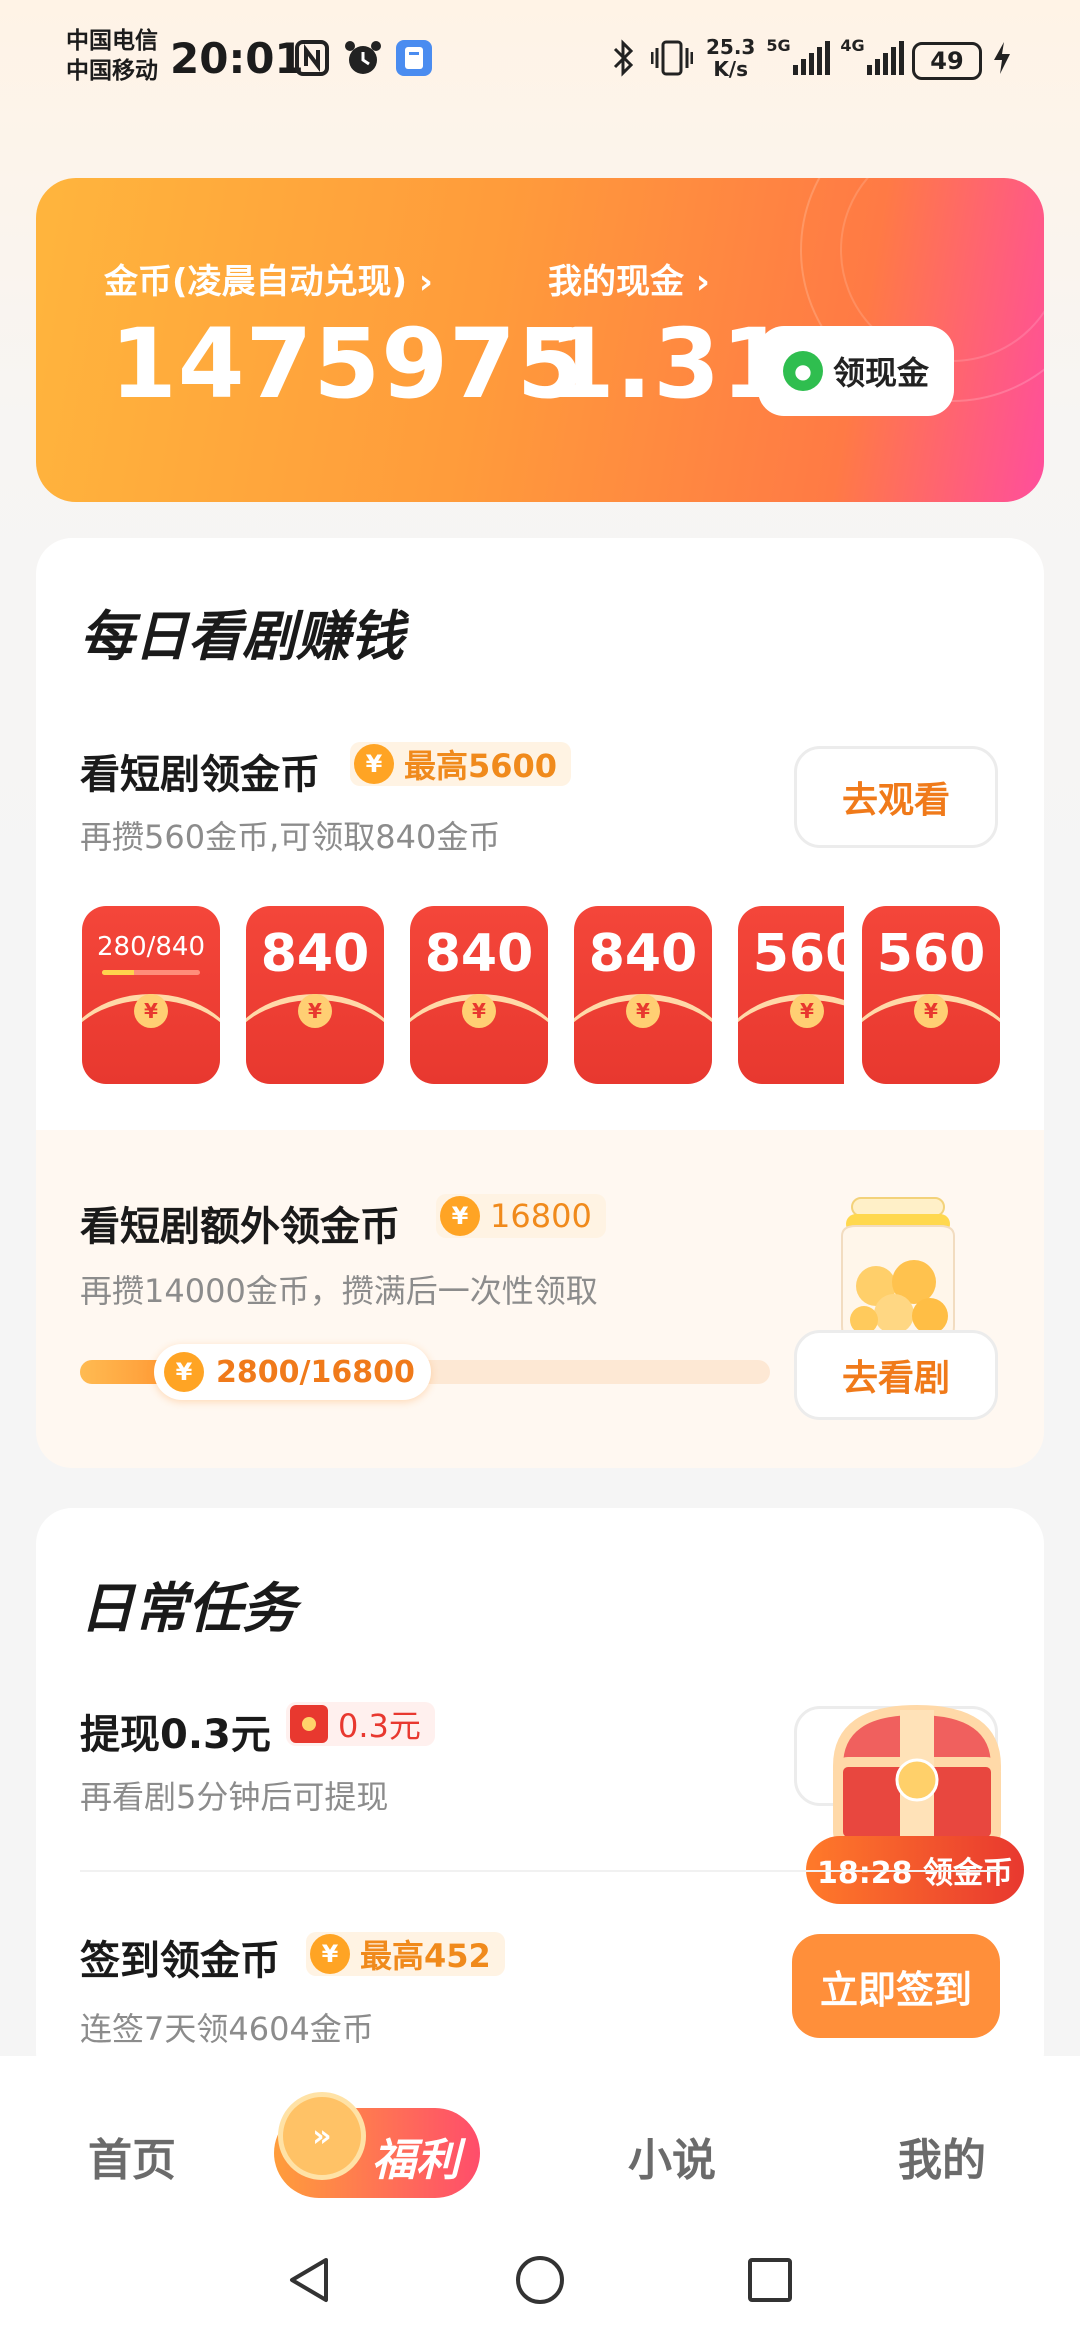 This screenshot has height=2340, width=1080. What do you see at coordinates (132, 2156) in the screenshot?
I see `nav-home: 首页` at bounding box center [132, 2156].